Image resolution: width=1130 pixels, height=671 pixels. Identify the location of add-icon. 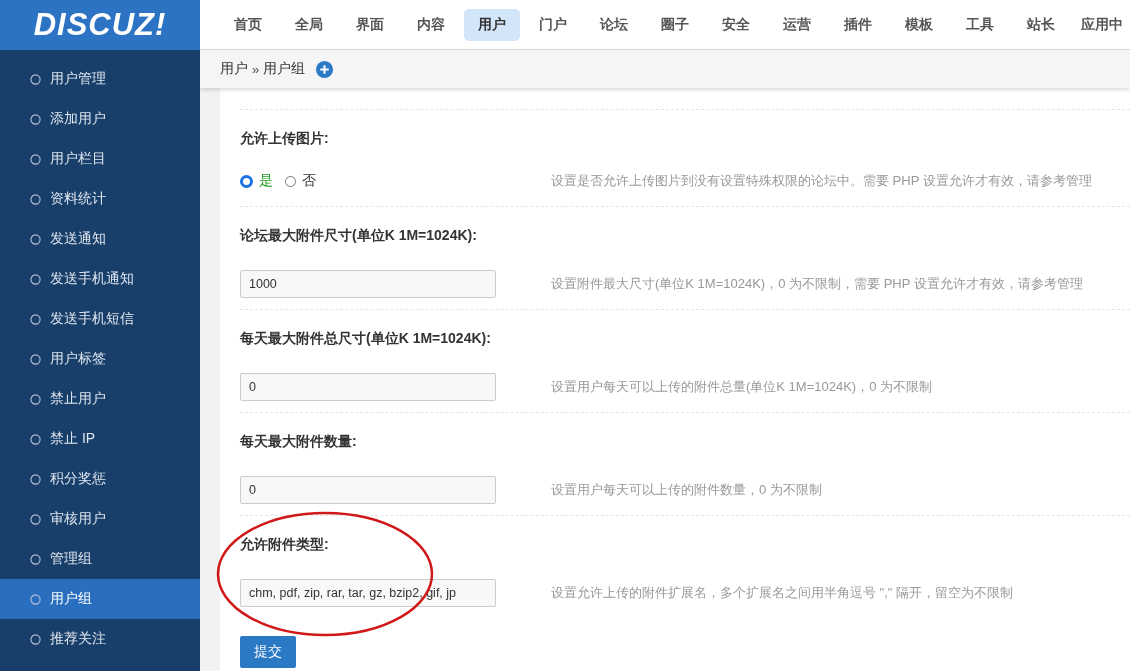
(325, 69).